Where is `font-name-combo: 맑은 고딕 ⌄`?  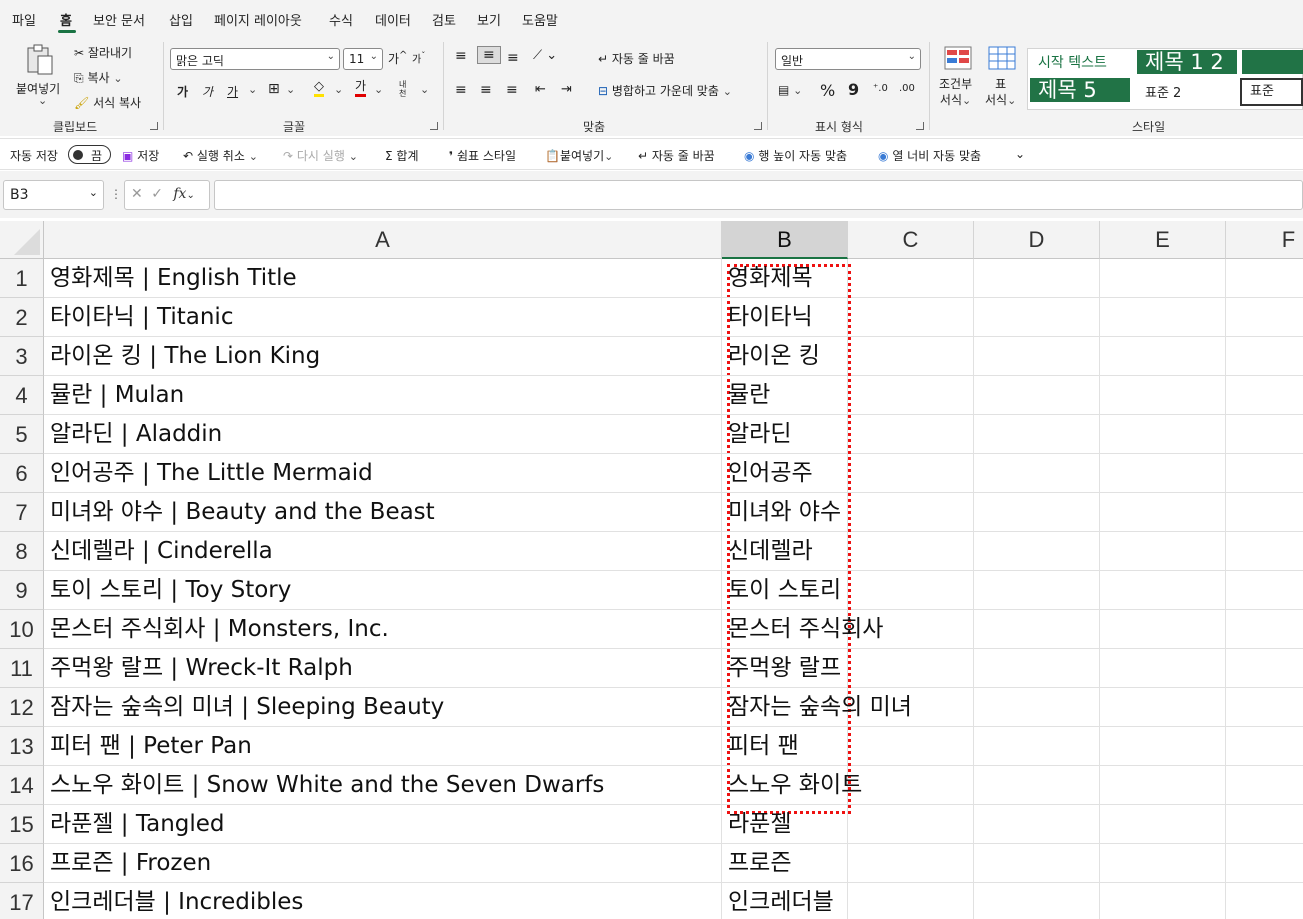
font-name-combo: 맑은 고딕 ⌄ is located at coordinates (255, 59).